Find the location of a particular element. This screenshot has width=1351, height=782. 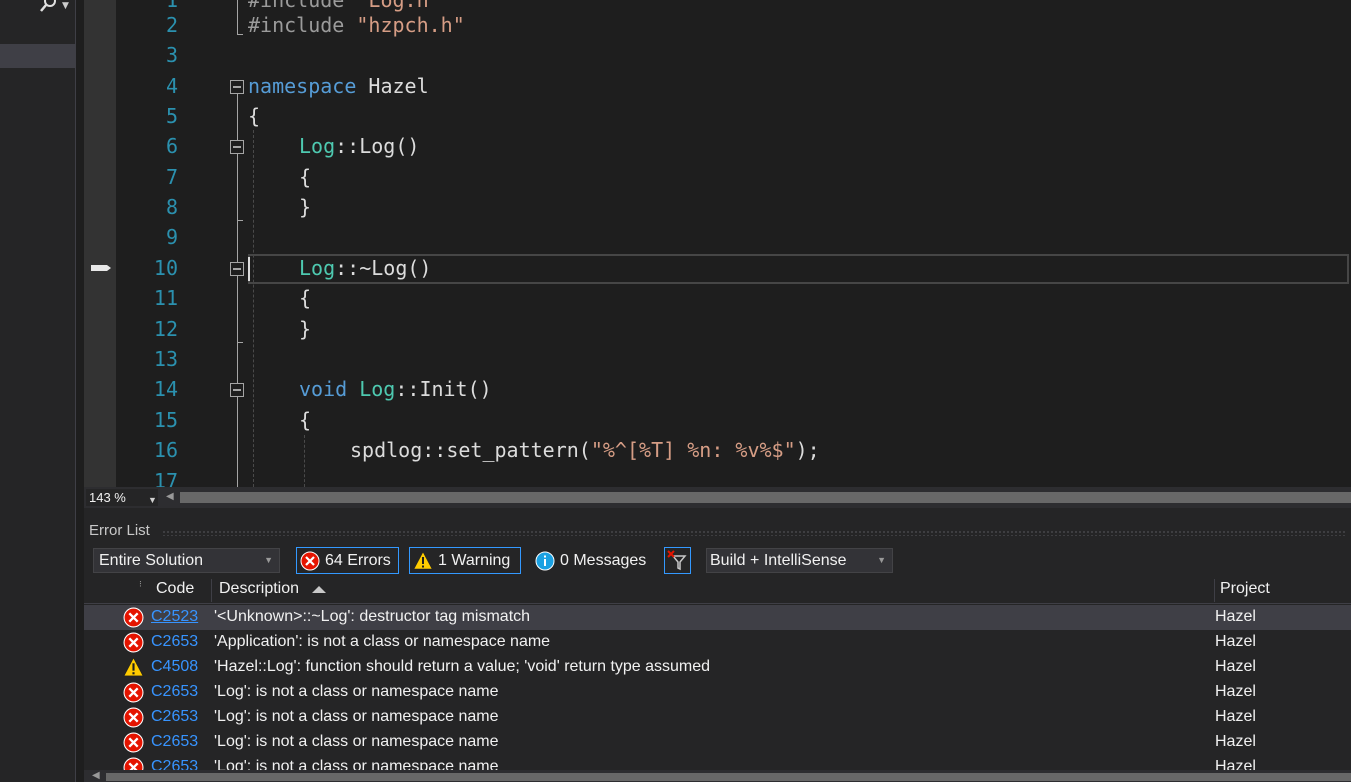

warnings-filter-button: 1 Warning is located at coordinates (465, 560).